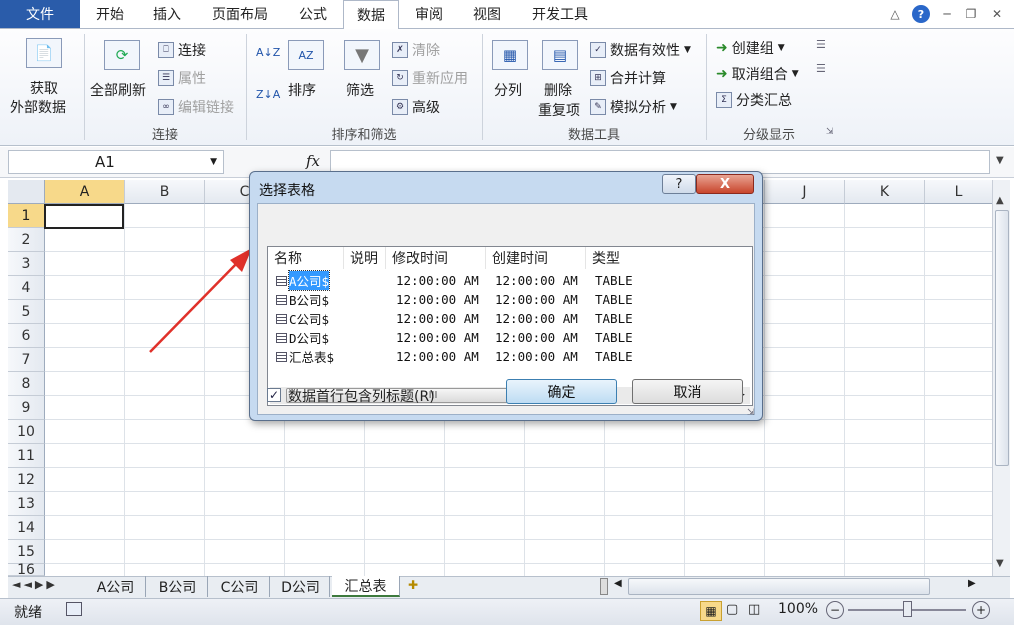 This screenshot has width=1014, height=625. I want to click on ribbon-minimize-icon: △, so click(895, 14).